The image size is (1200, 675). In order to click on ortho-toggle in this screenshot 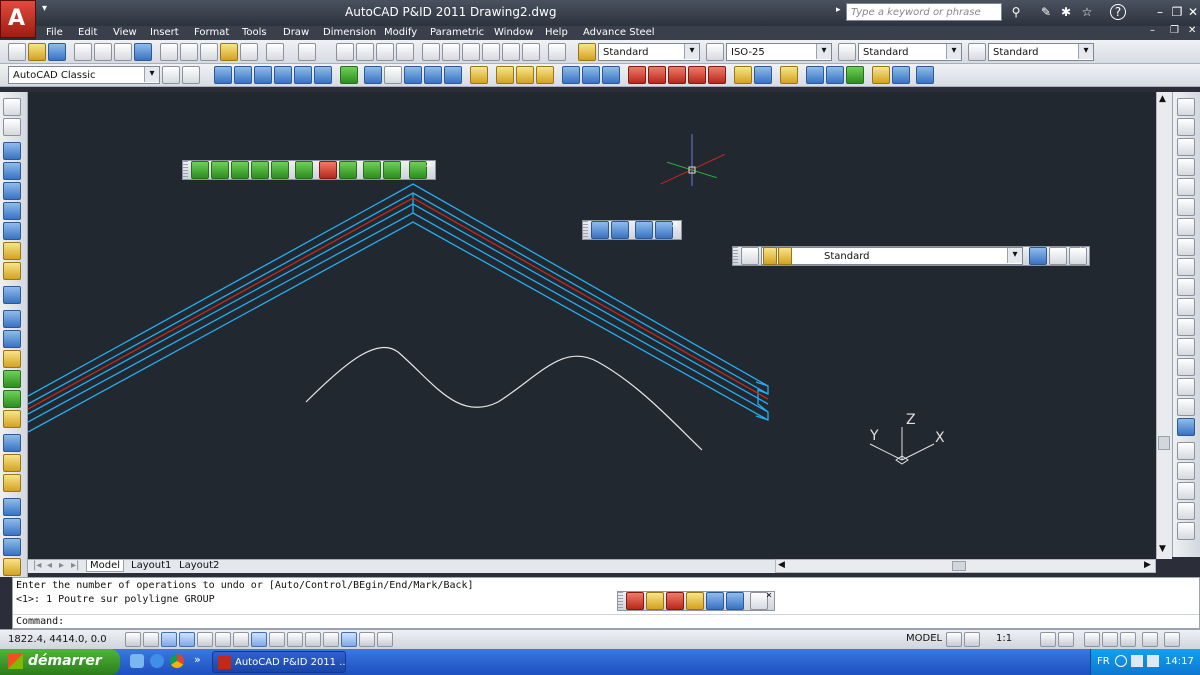, I will do `click(187, 639)`.